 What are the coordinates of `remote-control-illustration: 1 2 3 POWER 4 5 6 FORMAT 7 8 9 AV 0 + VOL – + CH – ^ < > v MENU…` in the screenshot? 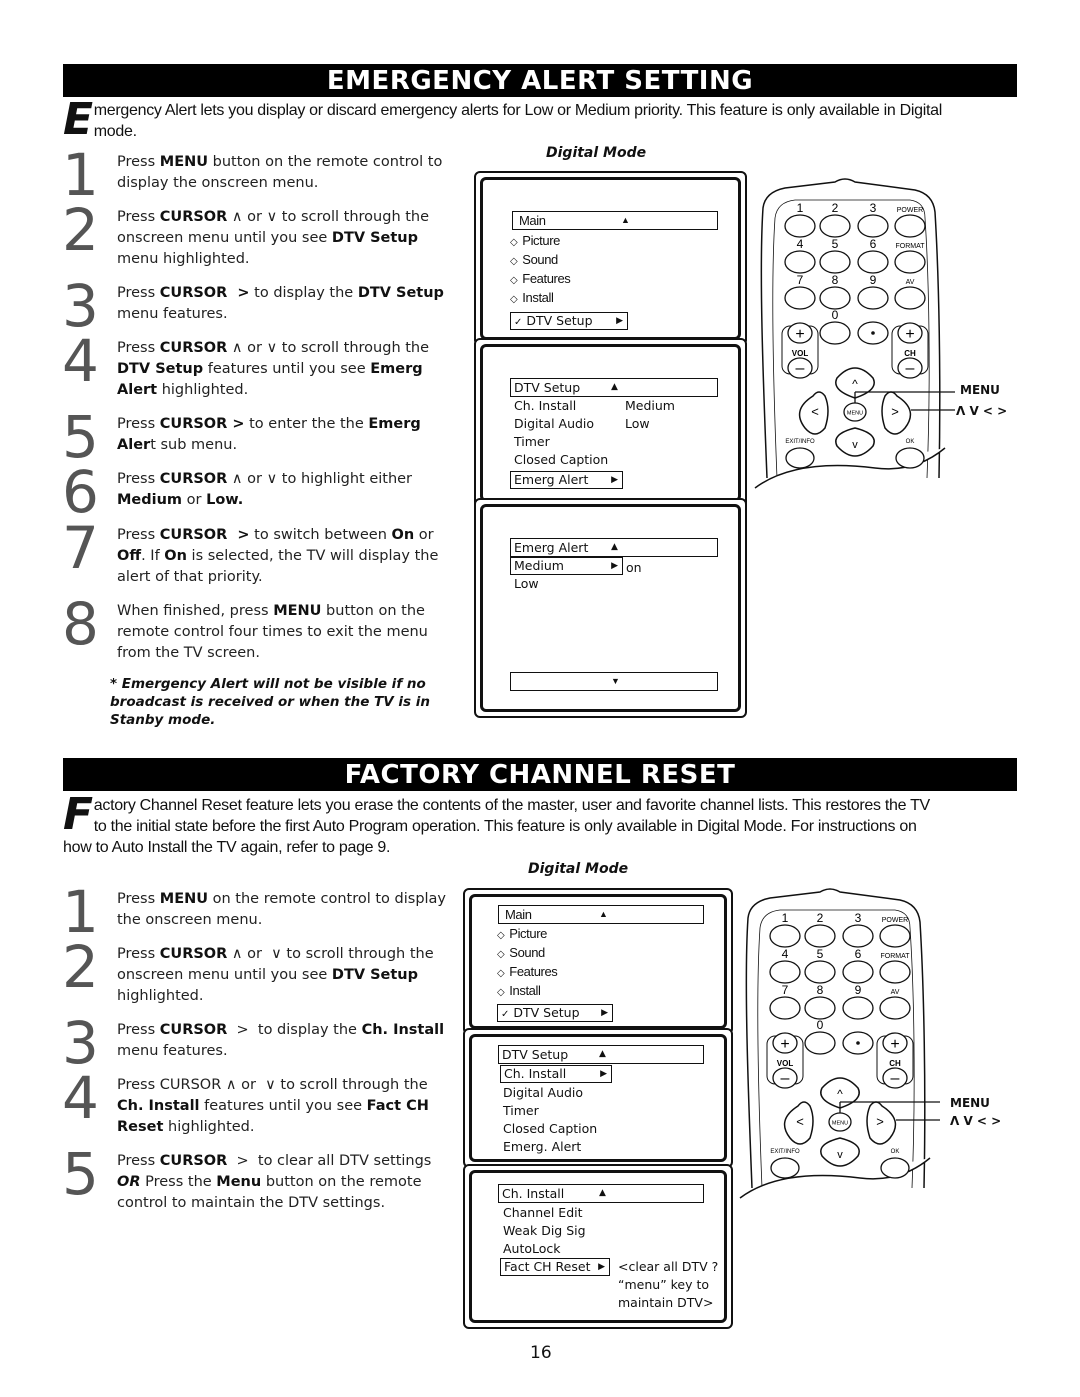 It's located at (854, 335).